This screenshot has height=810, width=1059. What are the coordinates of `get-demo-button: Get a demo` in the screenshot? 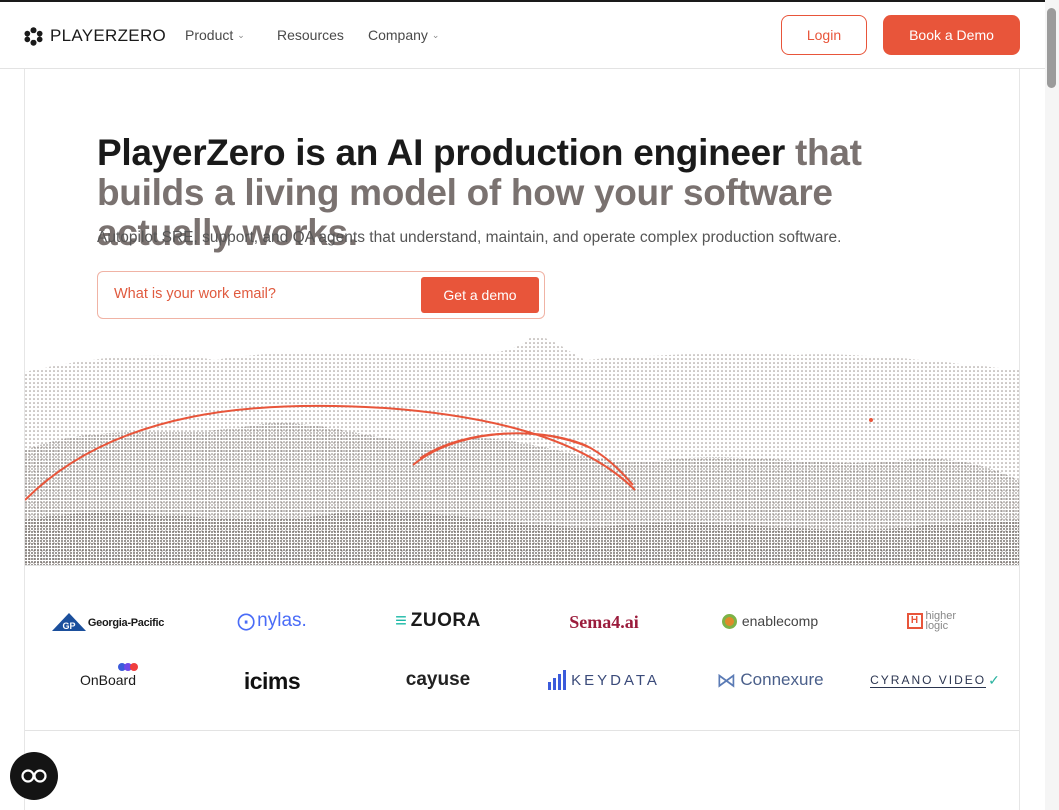 It's located at (480, 295).